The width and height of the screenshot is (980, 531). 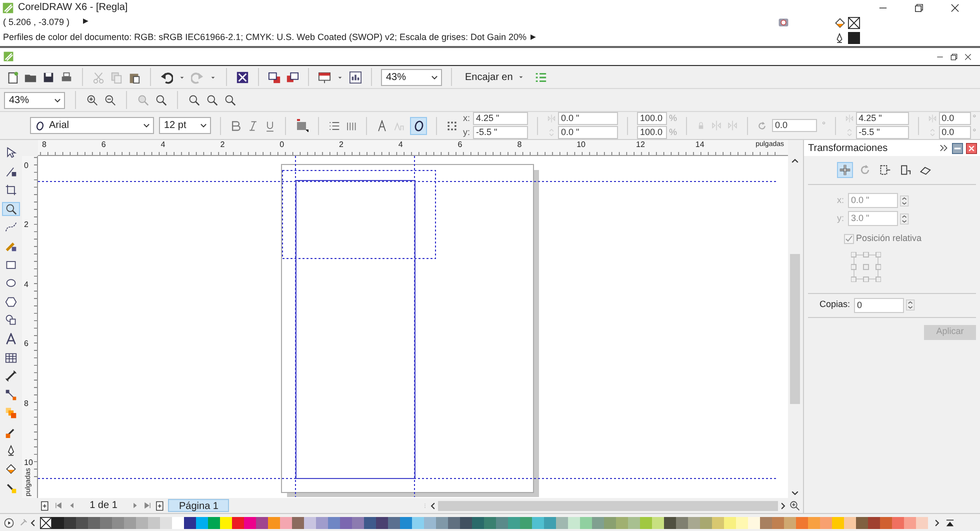 What do you see at coordinates (59, 126) in the screenshot?
I see `font-name: Arial` at bounding box center [59, 126].